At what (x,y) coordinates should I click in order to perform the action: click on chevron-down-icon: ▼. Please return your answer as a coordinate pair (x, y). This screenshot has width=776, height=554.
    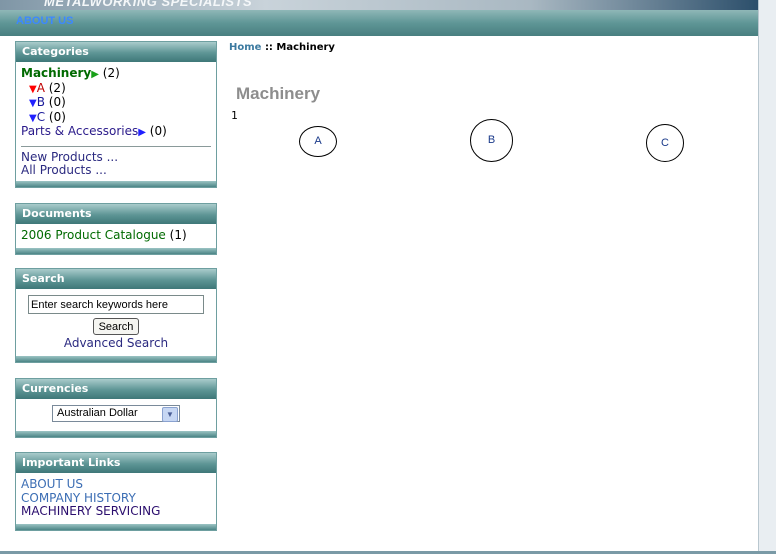
    Looking at the image, I should click on (170, 414).